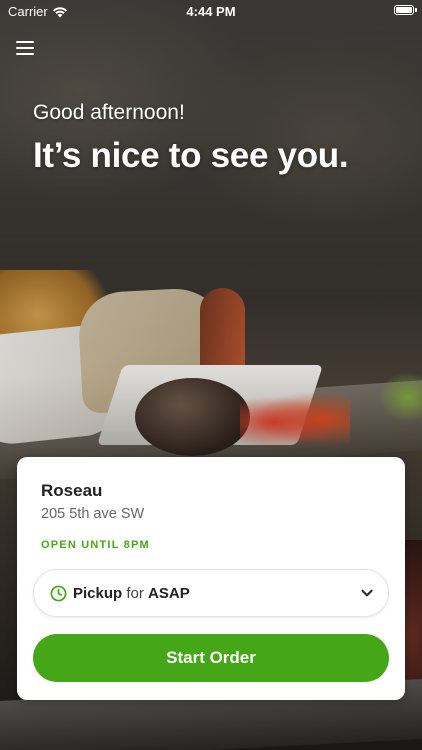 The image size is (422, 750). Describe the element at coordinates (93, 514) in the screenshot. I see `store-address: 205 5th ave SW` at that location.